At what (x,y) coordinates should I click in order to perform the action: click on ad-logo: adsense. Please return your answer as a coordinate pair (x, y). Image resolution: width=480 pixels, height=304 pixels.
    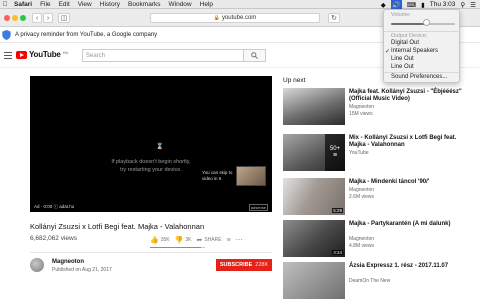
    Looking at the image, I should click on (258, 207).